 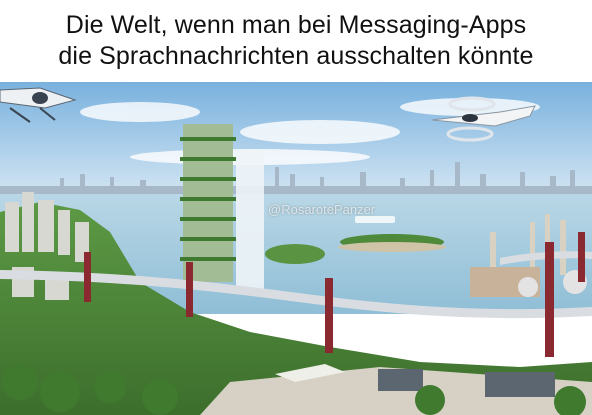 What do you see at coordinates (250, 220) in the screenshot?
I see `waterfall` at bounding box center [250, 220].